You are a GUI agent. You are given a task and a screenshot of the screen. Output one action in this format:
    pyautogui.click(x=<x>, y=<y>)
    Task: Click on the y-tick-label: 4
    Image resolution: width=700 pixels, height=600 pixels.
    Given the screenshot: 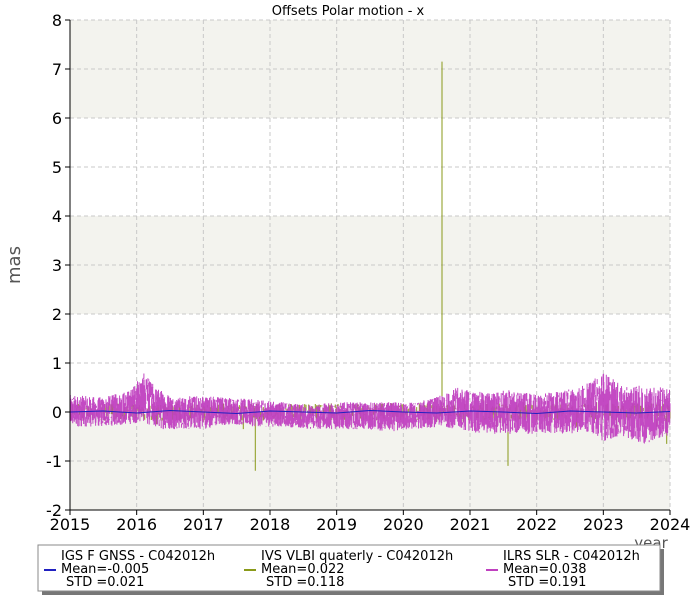 What is the action you would take?
    pyautogui.click(x=57, y=216)
    